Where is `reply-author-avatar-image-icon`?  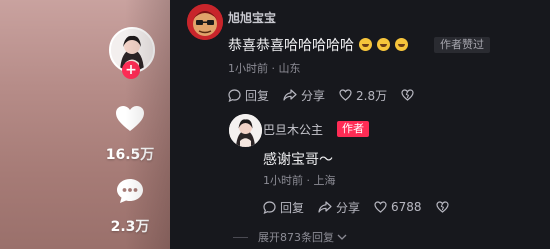
reply-author-avatar-image-icon is located at coordinates (245, 130).